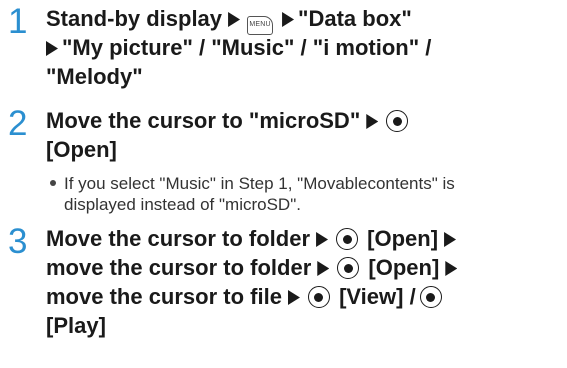 This screenshot has height=368, width=567. Describe the element at coordinates (134, 18) in the screenshot. I see `step-text: Stand-by display` at that location.